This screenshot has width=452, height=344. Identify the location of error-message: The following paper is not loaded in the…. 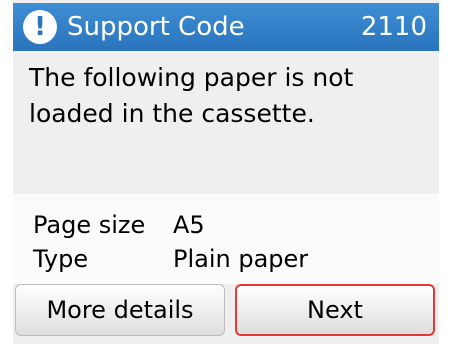
(191, 95).